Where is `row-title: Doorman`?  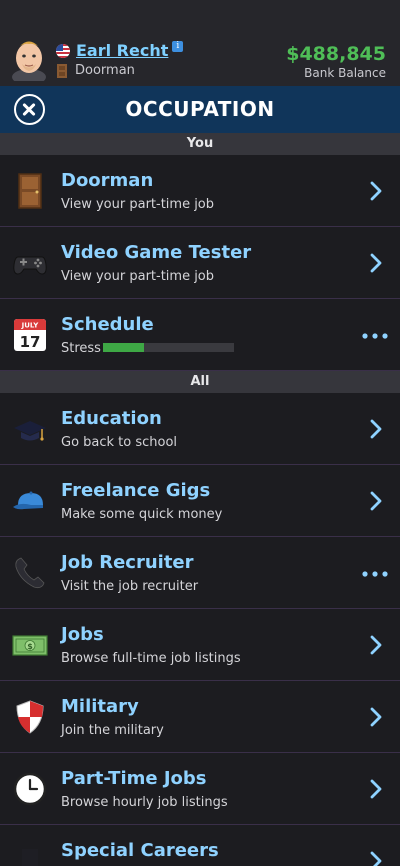 row-title: Doorman is located at coordinates (107, 180).